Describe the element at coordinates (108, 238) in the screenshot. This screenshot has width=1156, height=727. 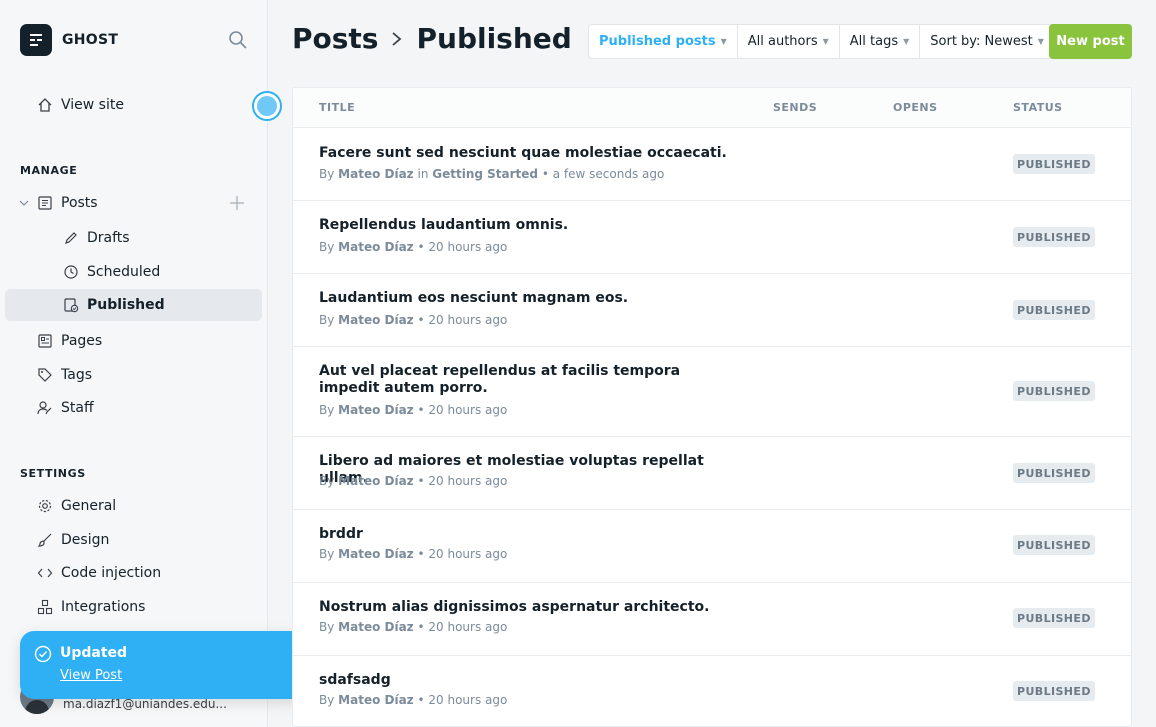
I see `sidebar-item-drafts-label: Drafts` at that location.